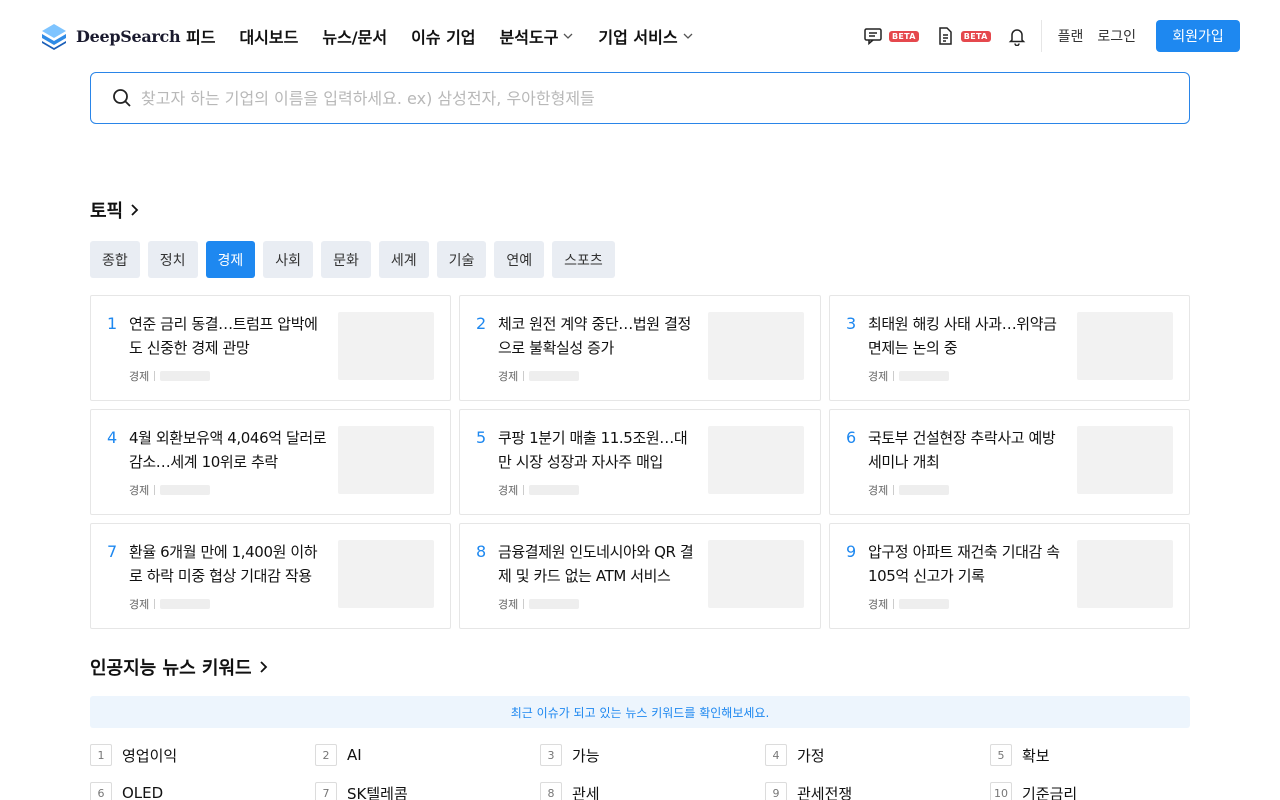 The width and height of the screenshot is (1280, 800). I want to click on topic-tab: 종합, so click(115, 259).